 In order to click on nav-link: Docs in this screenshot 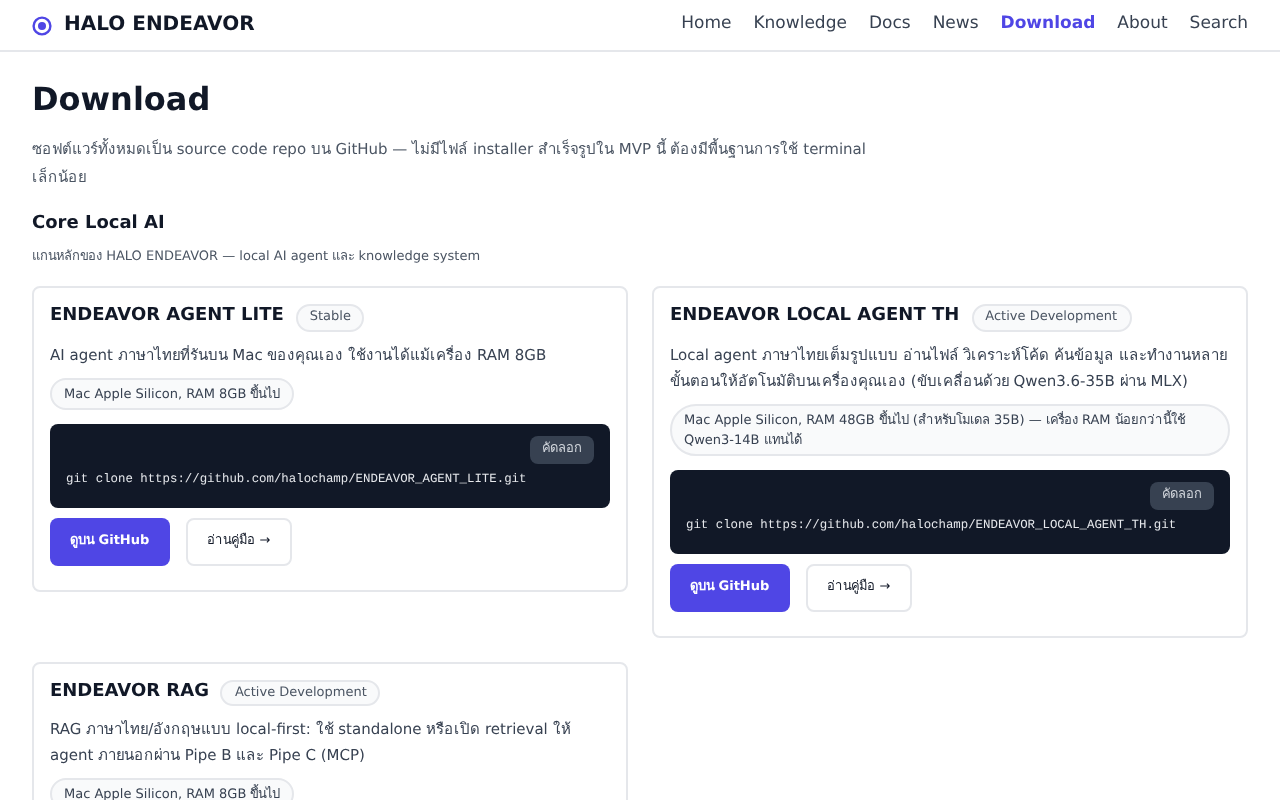, I will do `click(889, 25)`.